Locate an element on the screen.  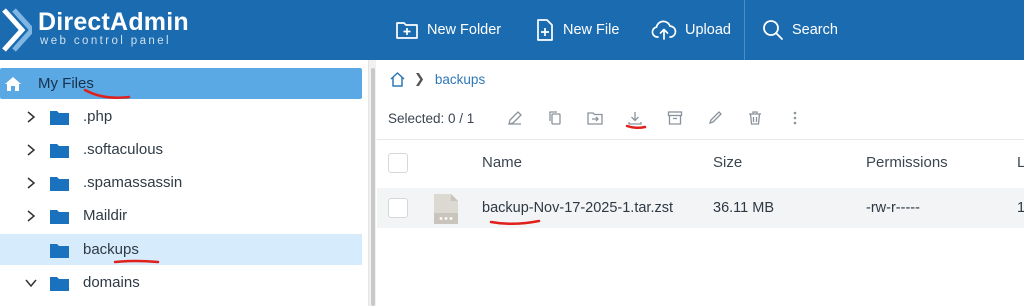
file-permissions: -rw-r----- is located at coordinates (893, 208).